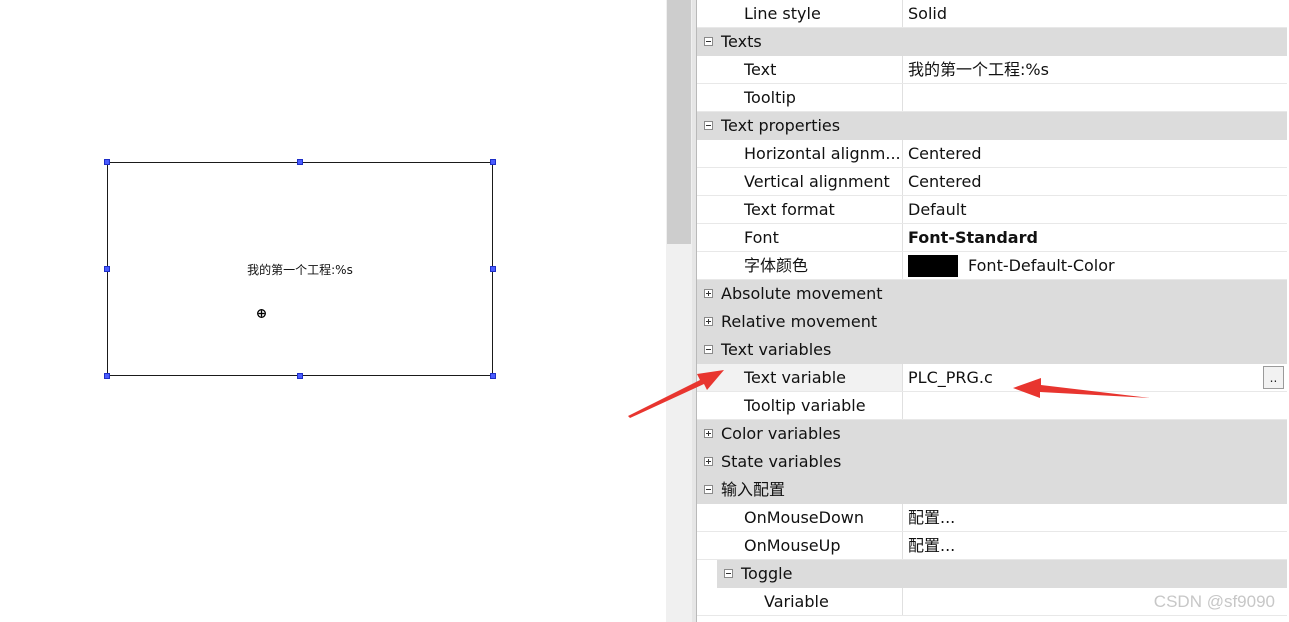 The width and height of the screenshot is (1289, 622). Describe the element at coordinates (761, 237) in the screenshot. I see `property-name: Font` at that location.